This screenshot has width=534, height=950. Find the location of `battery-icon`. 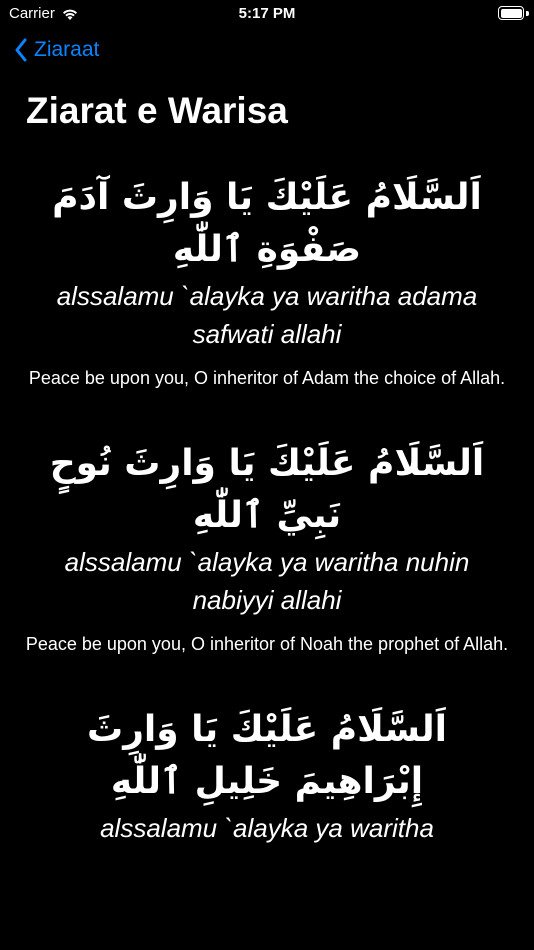

battery-icon is located at coordinates (511, 13).